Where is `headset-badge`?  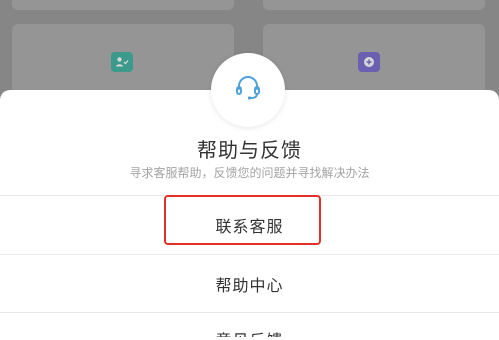
headset-badge is located at coordinates (248, 90).